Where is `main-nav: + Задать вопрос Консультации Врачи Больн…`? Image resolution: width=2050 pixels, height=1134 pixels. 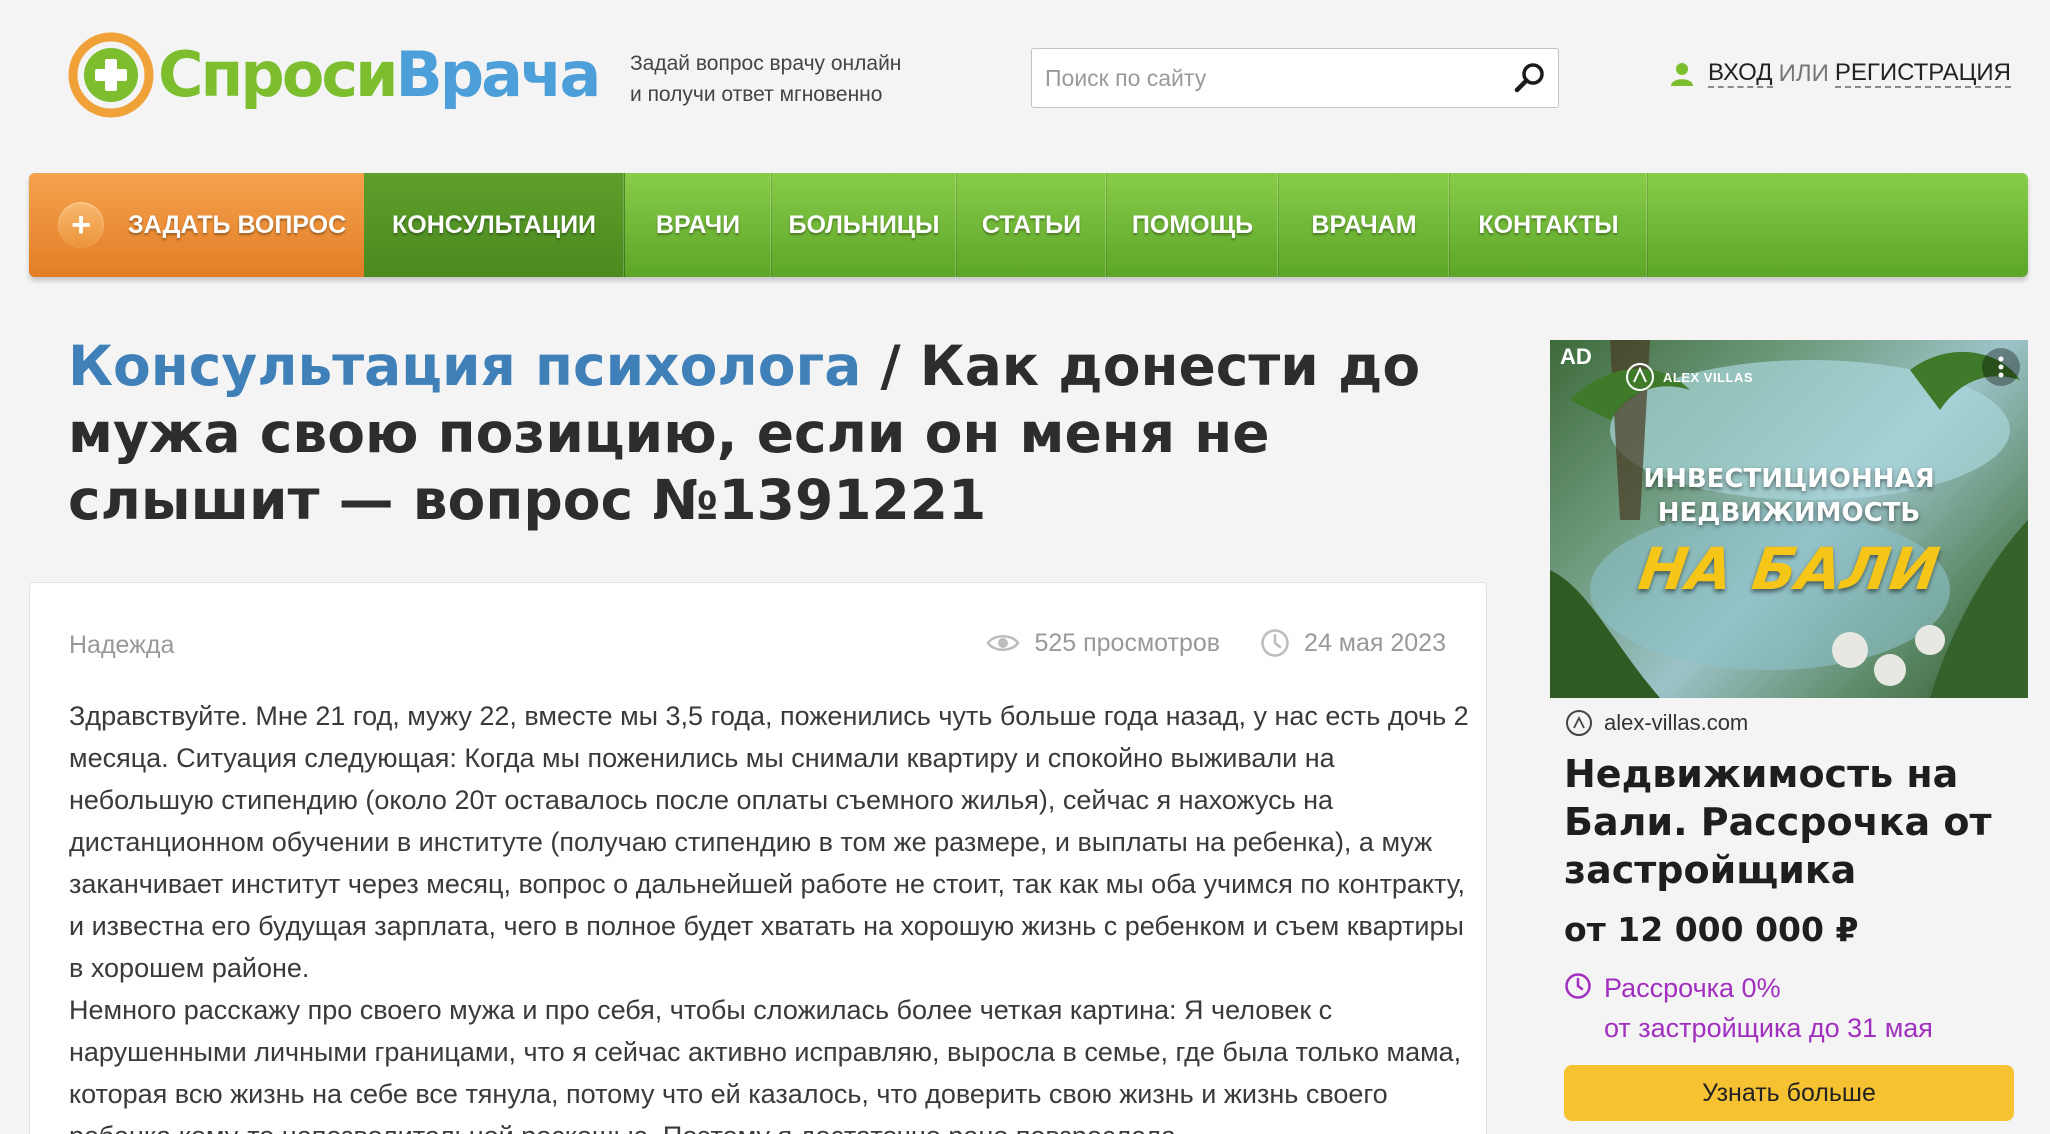
main-nav: + Задать вопрос Консультации Врачи Больн… is located at coordinates (1028, 225).